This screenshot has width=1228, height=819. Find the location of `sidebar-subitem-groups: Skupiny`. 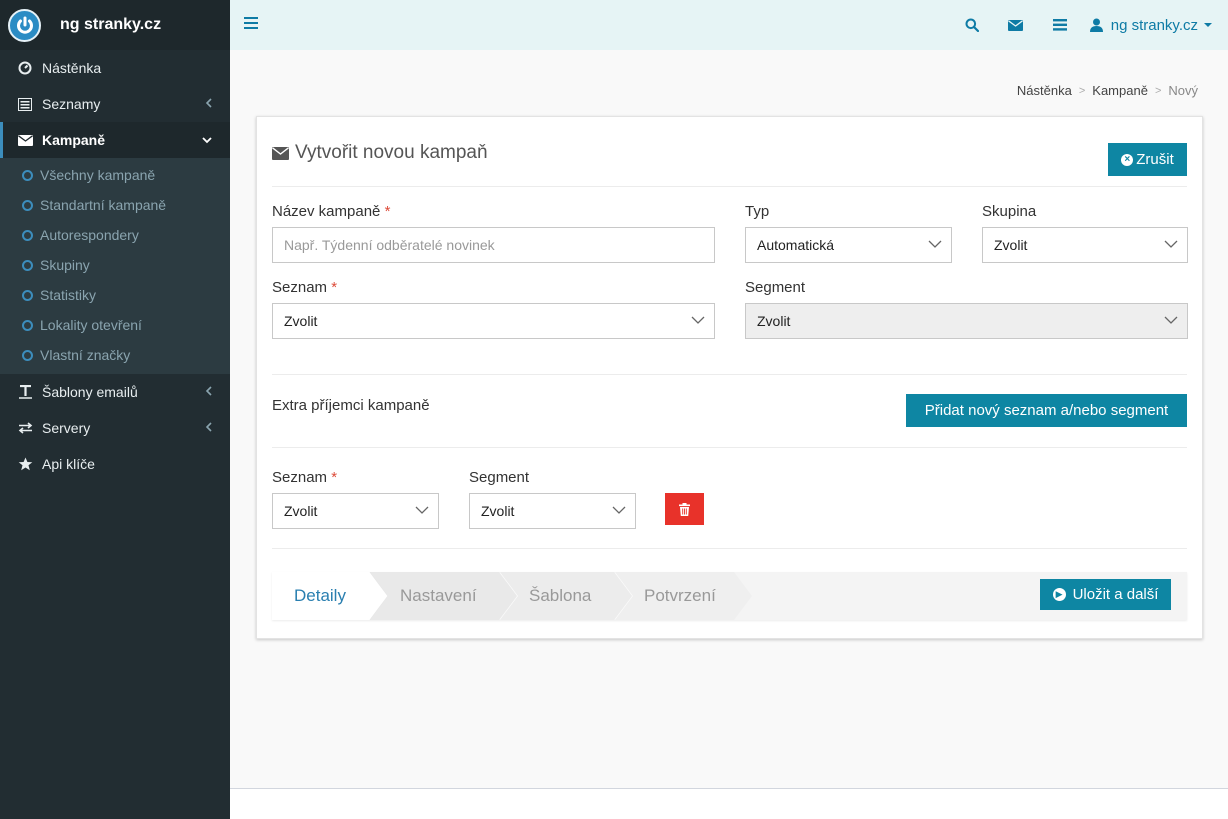

sidebar-subitem-groups: Skupiny is located at coordinates (115, 265).